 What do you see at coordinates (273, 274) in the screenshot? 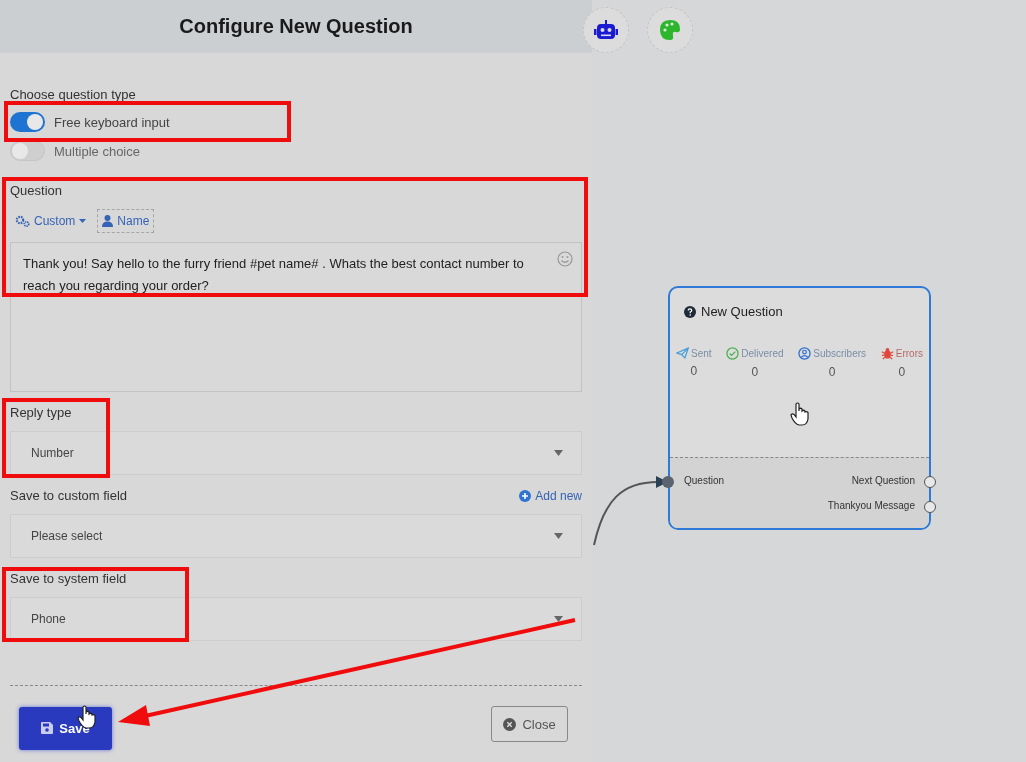
I see `question-text: Thank you! Say hello to the furry friend #pet name# . Whats the best contact number to reach you regarding your order?` at bounding box center [273, 274].